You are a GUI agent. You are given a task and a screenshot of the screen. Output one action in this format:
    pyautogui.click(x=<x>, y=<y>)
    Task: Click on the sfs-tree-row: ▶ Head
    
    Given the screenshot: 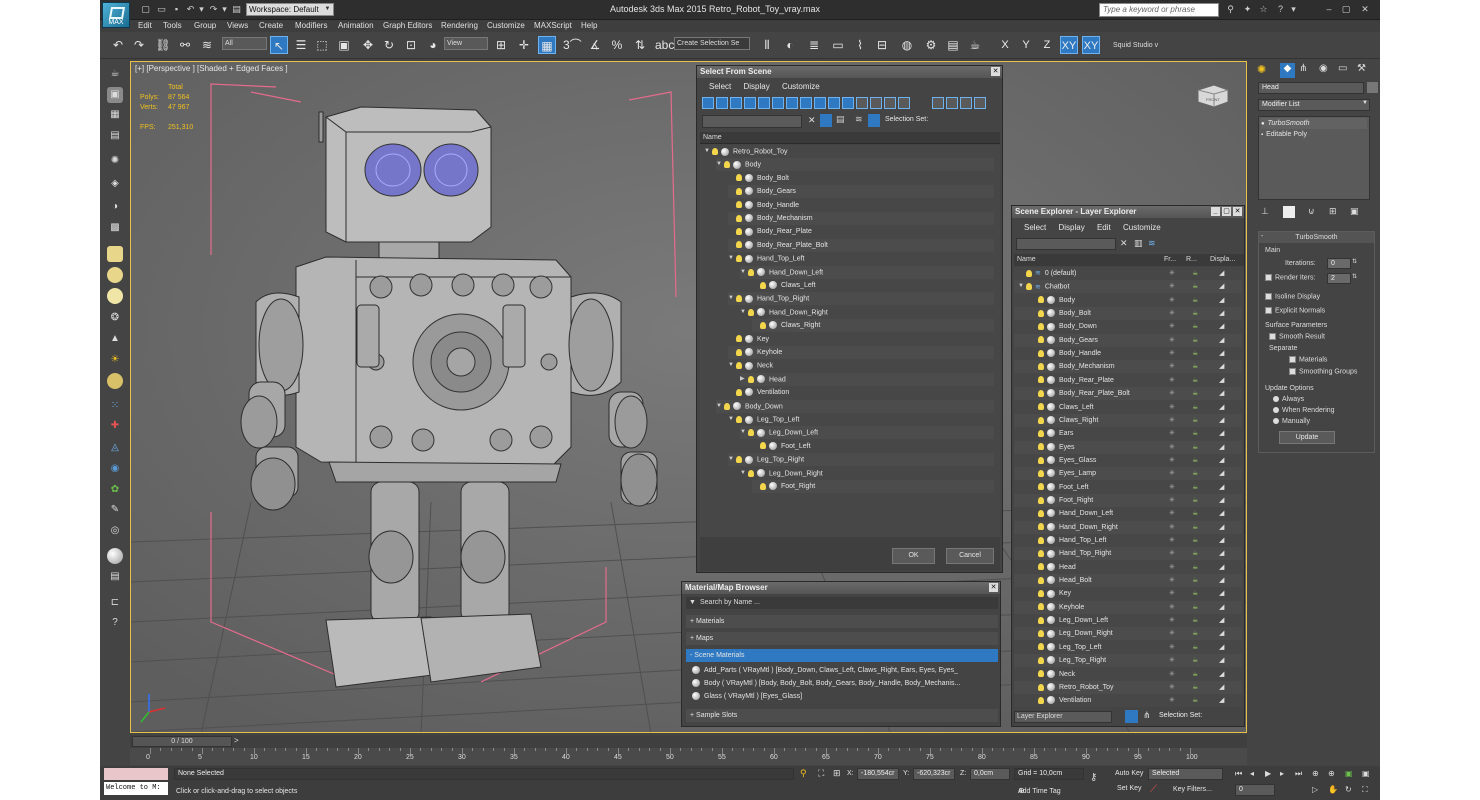 What is the action you would take?
    pyautogui.click(x=867, y=379)
    